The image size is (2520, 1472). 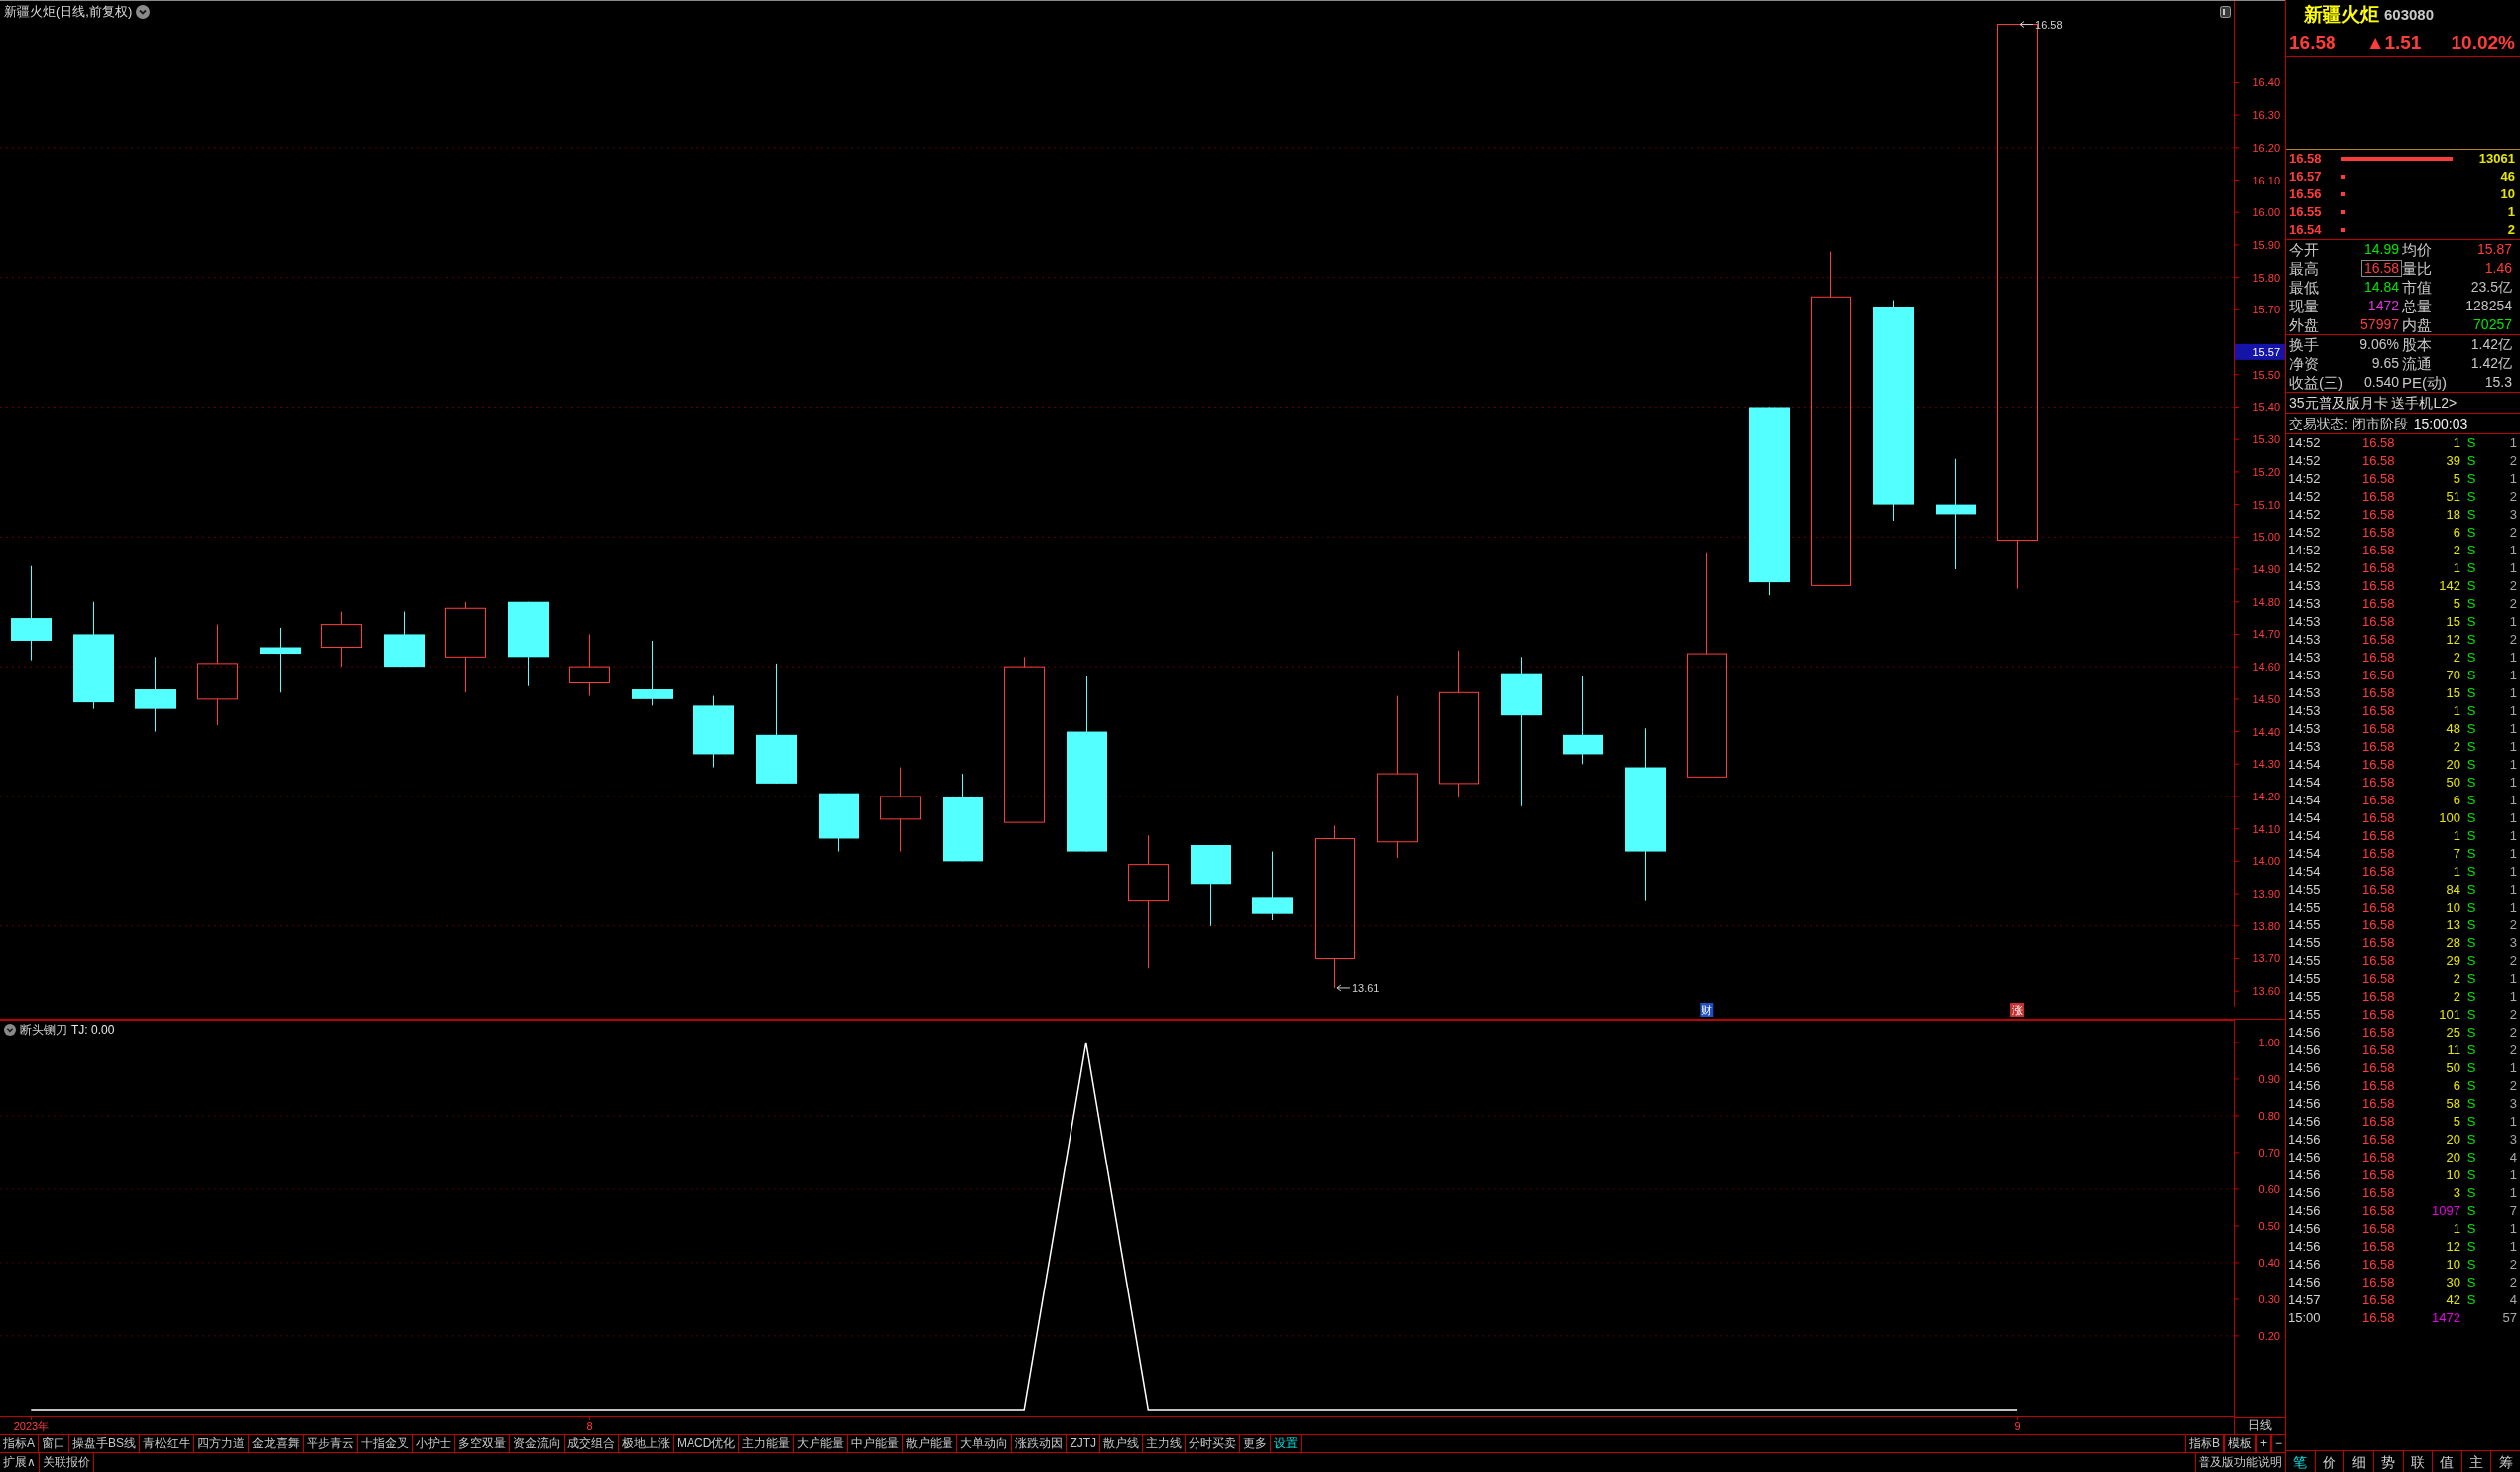 I want to click on template-control: −, so click(x=2278, y=1443).